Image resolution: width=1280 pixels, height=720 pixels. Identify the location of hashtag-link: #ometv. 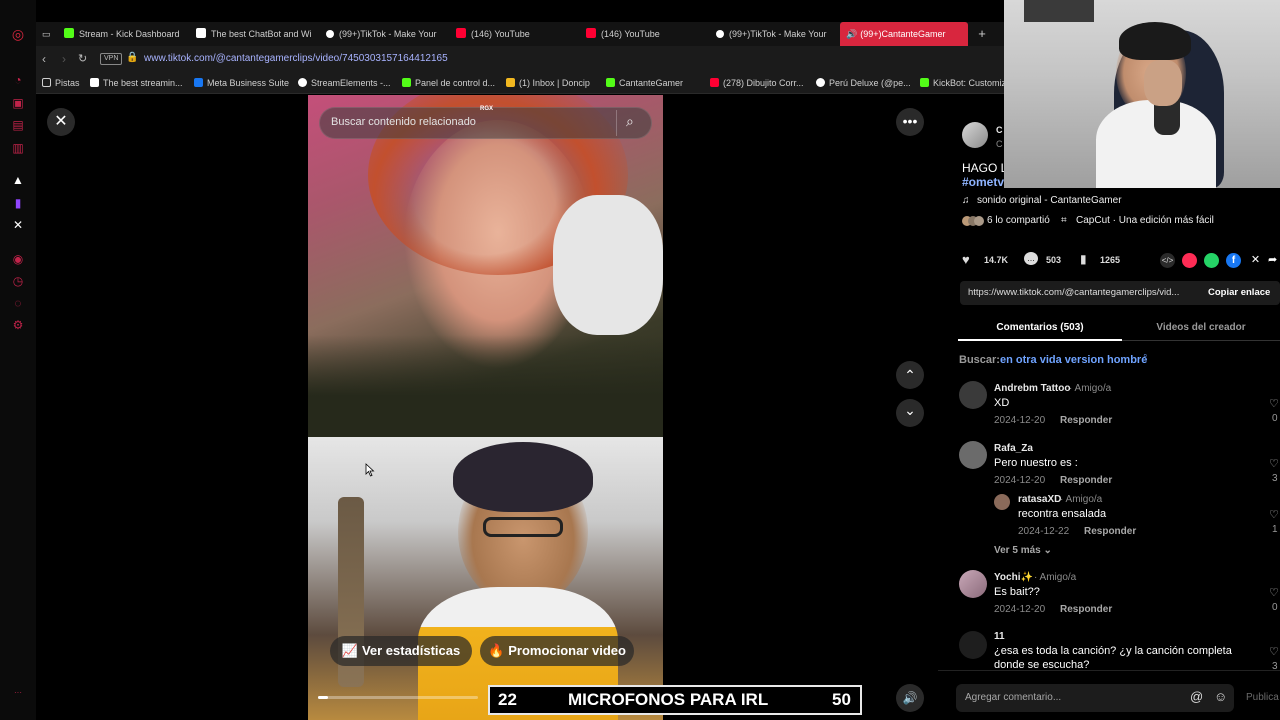
(983, 182).